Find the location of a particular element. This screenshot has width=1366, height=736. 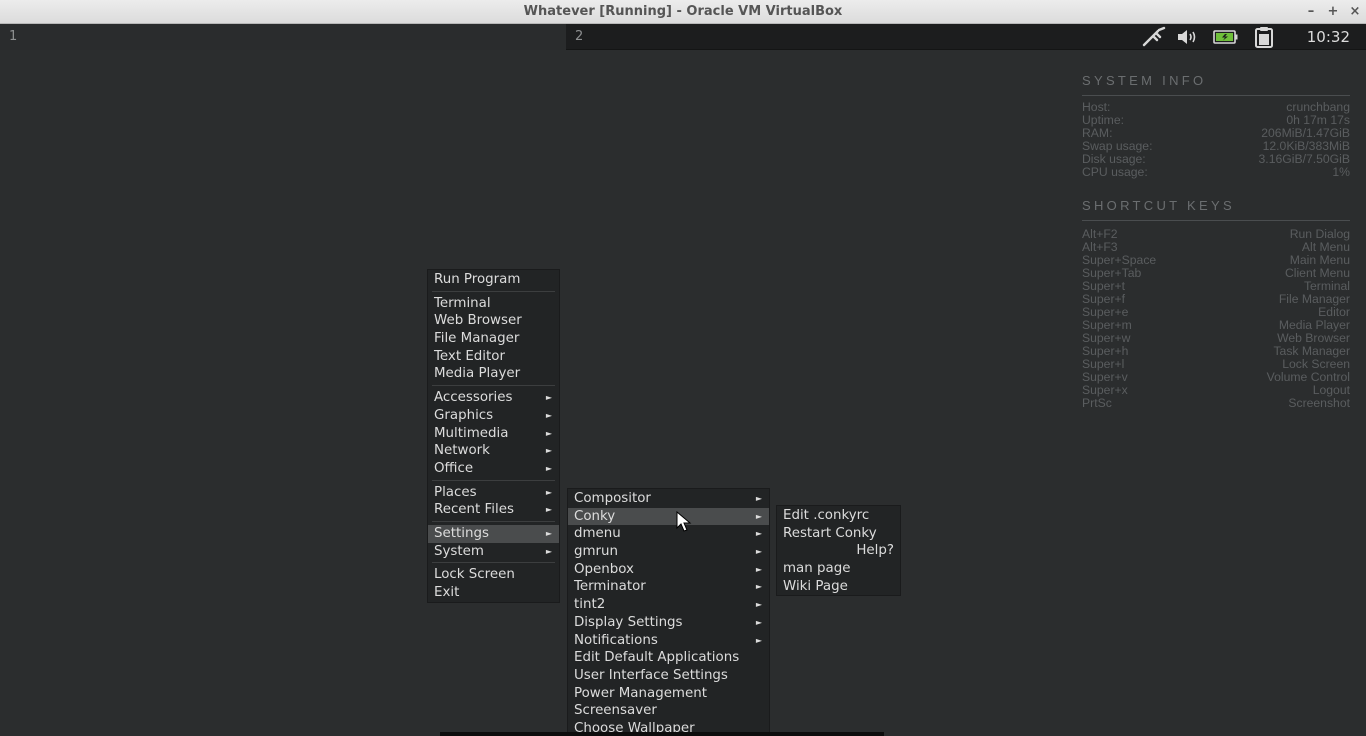

settings-menu-item-edit-default-applications: Edit Default Applications is located at coordinates (668, 658).